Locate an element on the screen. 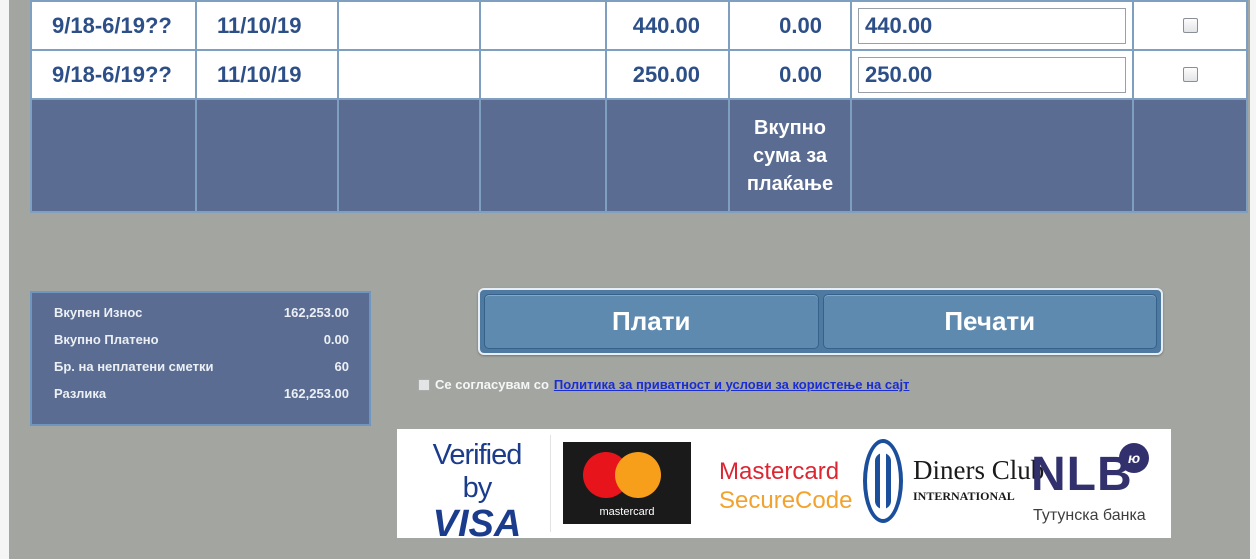 The height and width of the screenshot is (559, 1256). mastercard-logo: mastercard is located at coordinates (627, 483).